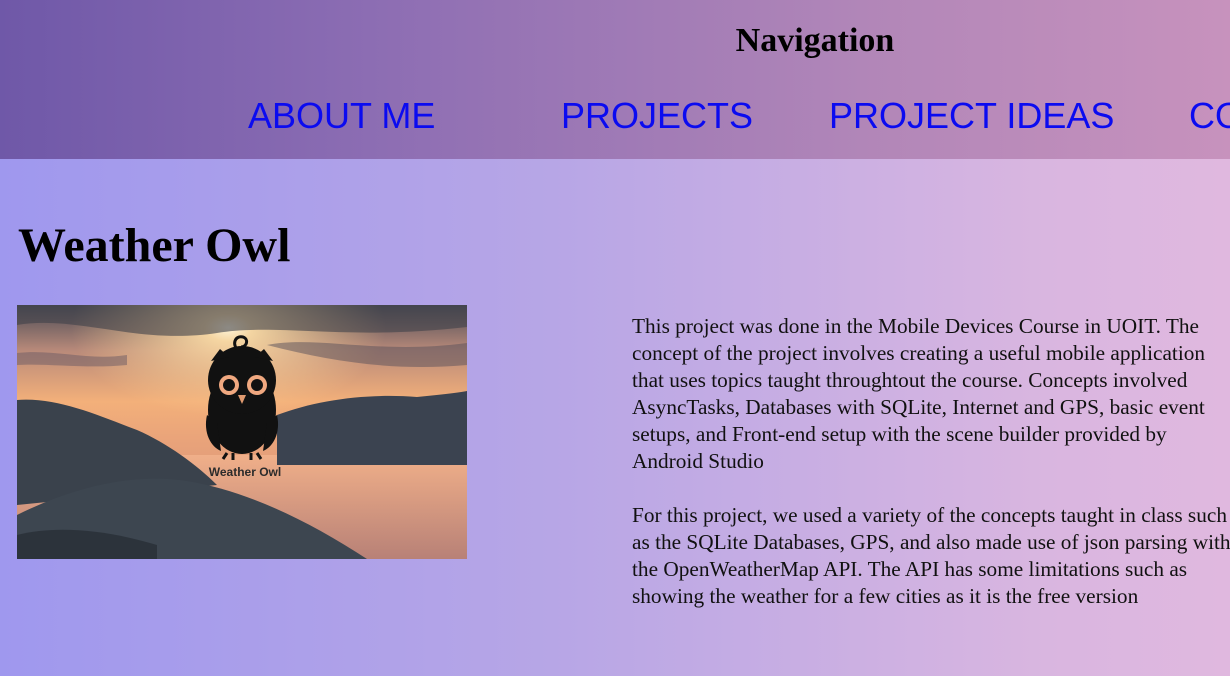 This screenshot has height=676, width=1230. I want to click on owl-logo-text: Weather Owl, so click(245, 472).